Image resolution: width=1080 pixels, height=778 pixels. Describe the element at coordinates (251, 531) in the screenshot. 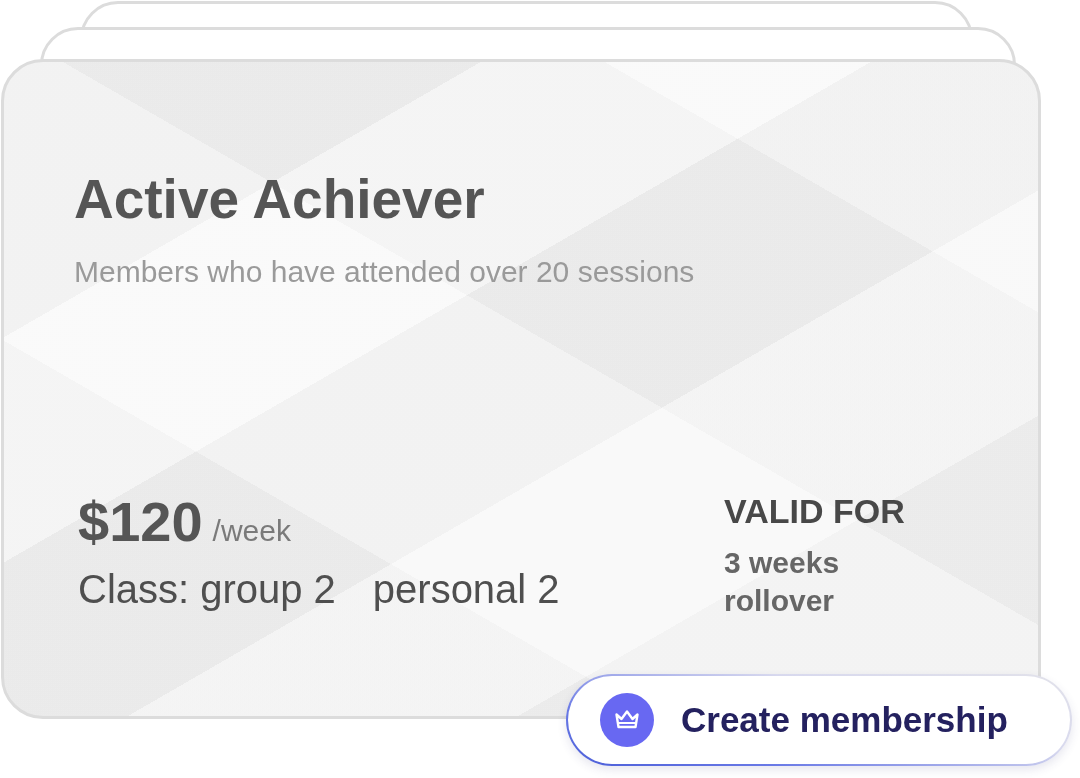

I see `price-period: /week` at that location.